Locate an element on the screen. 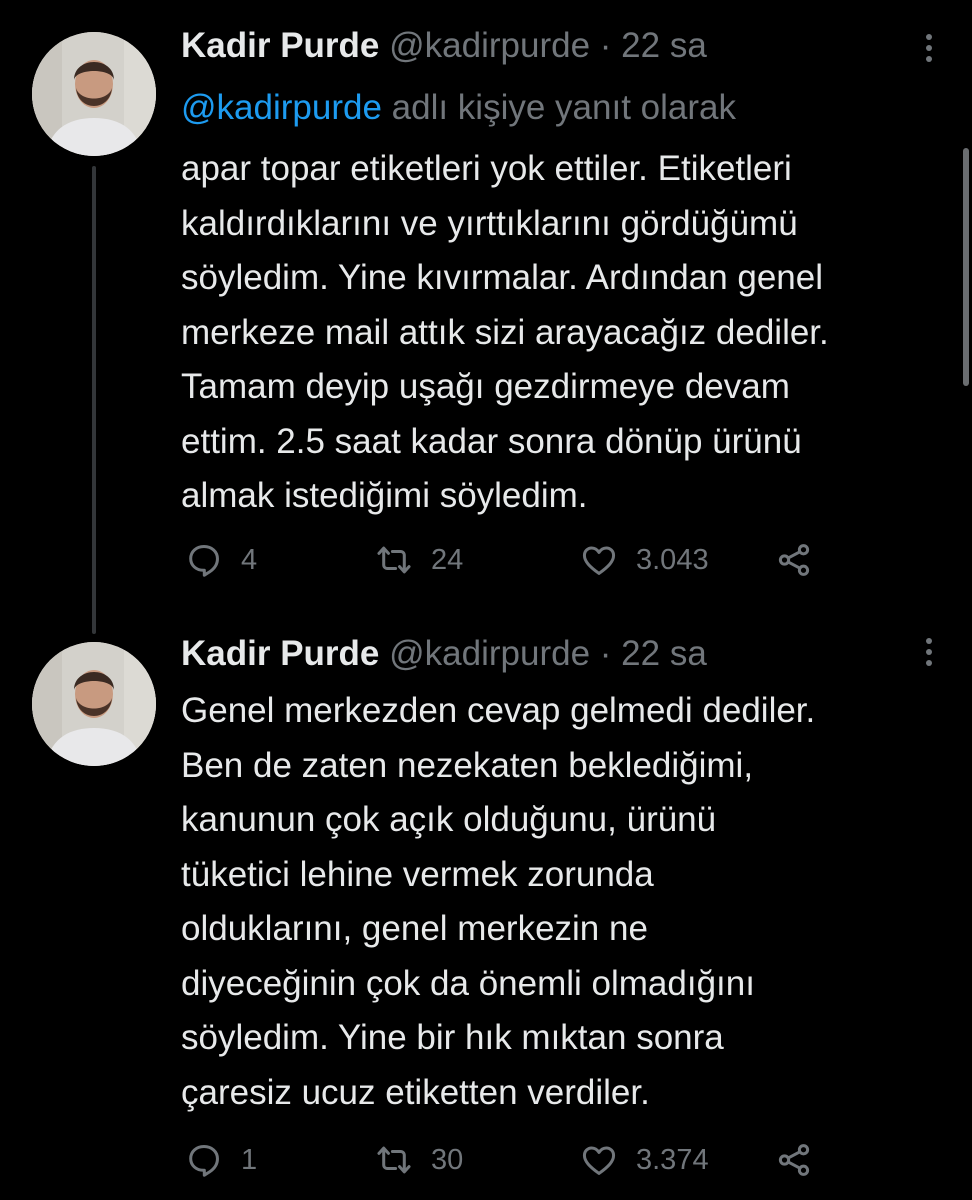  thread-connector-line is located at coordinates (94, 400).